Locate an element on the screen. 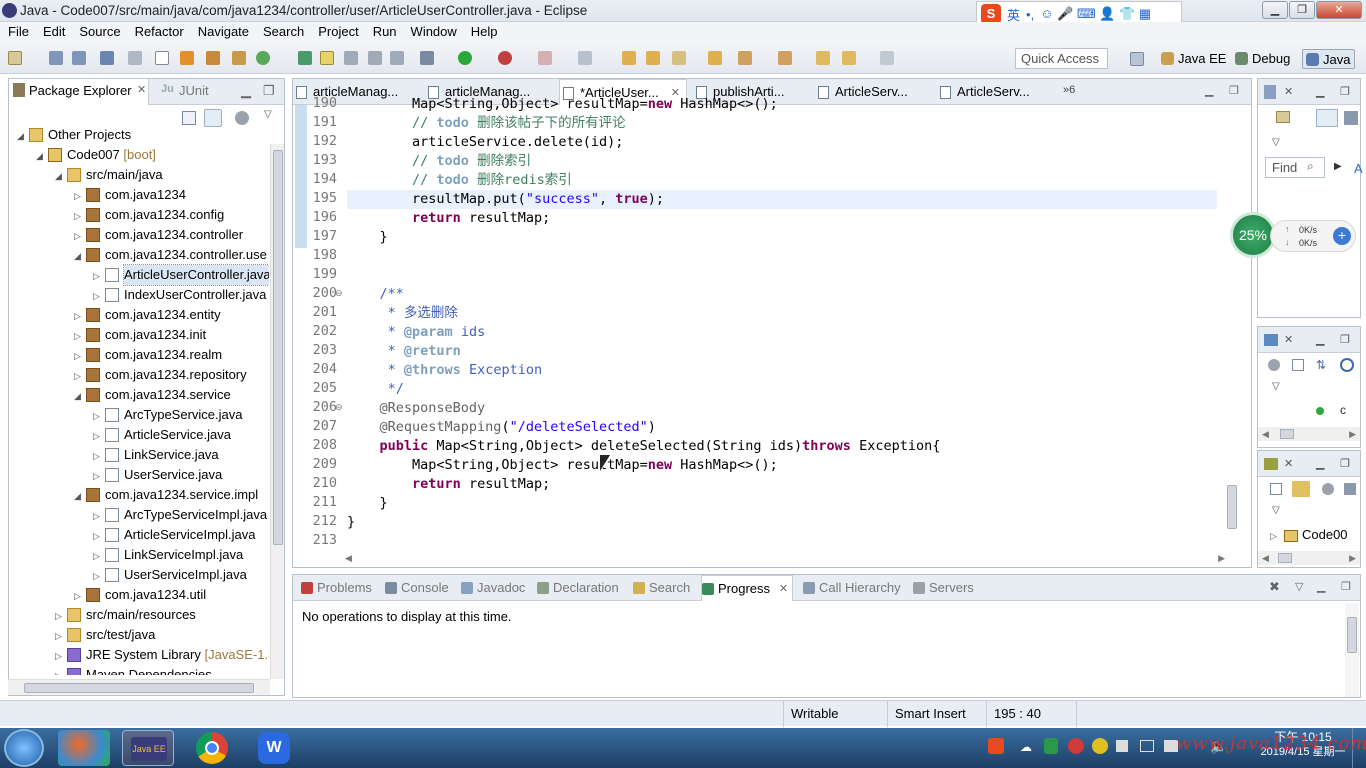  bottom-tab: Search is located at coordinates (661, 588).